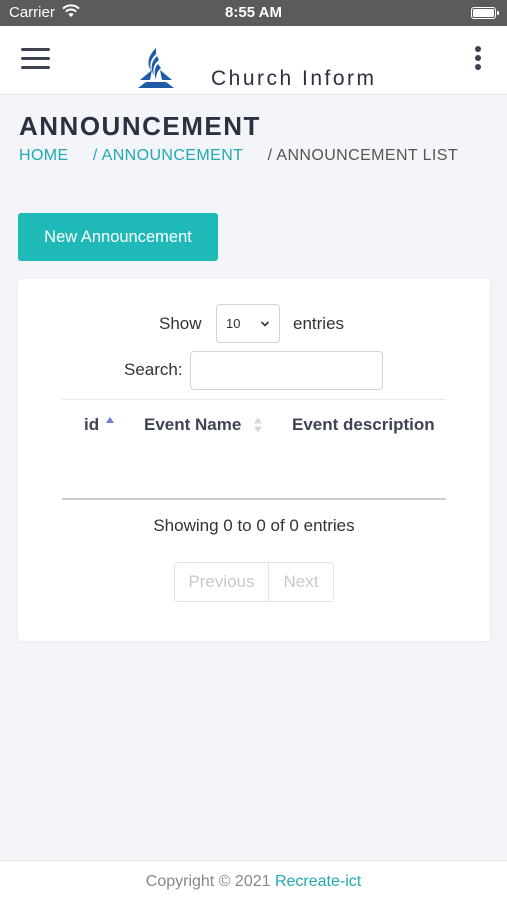  Describe the element at coordinates (254, 525) in the screenshot. I see `table-info: Showing 0 to 0 of 0 entries` at that location.